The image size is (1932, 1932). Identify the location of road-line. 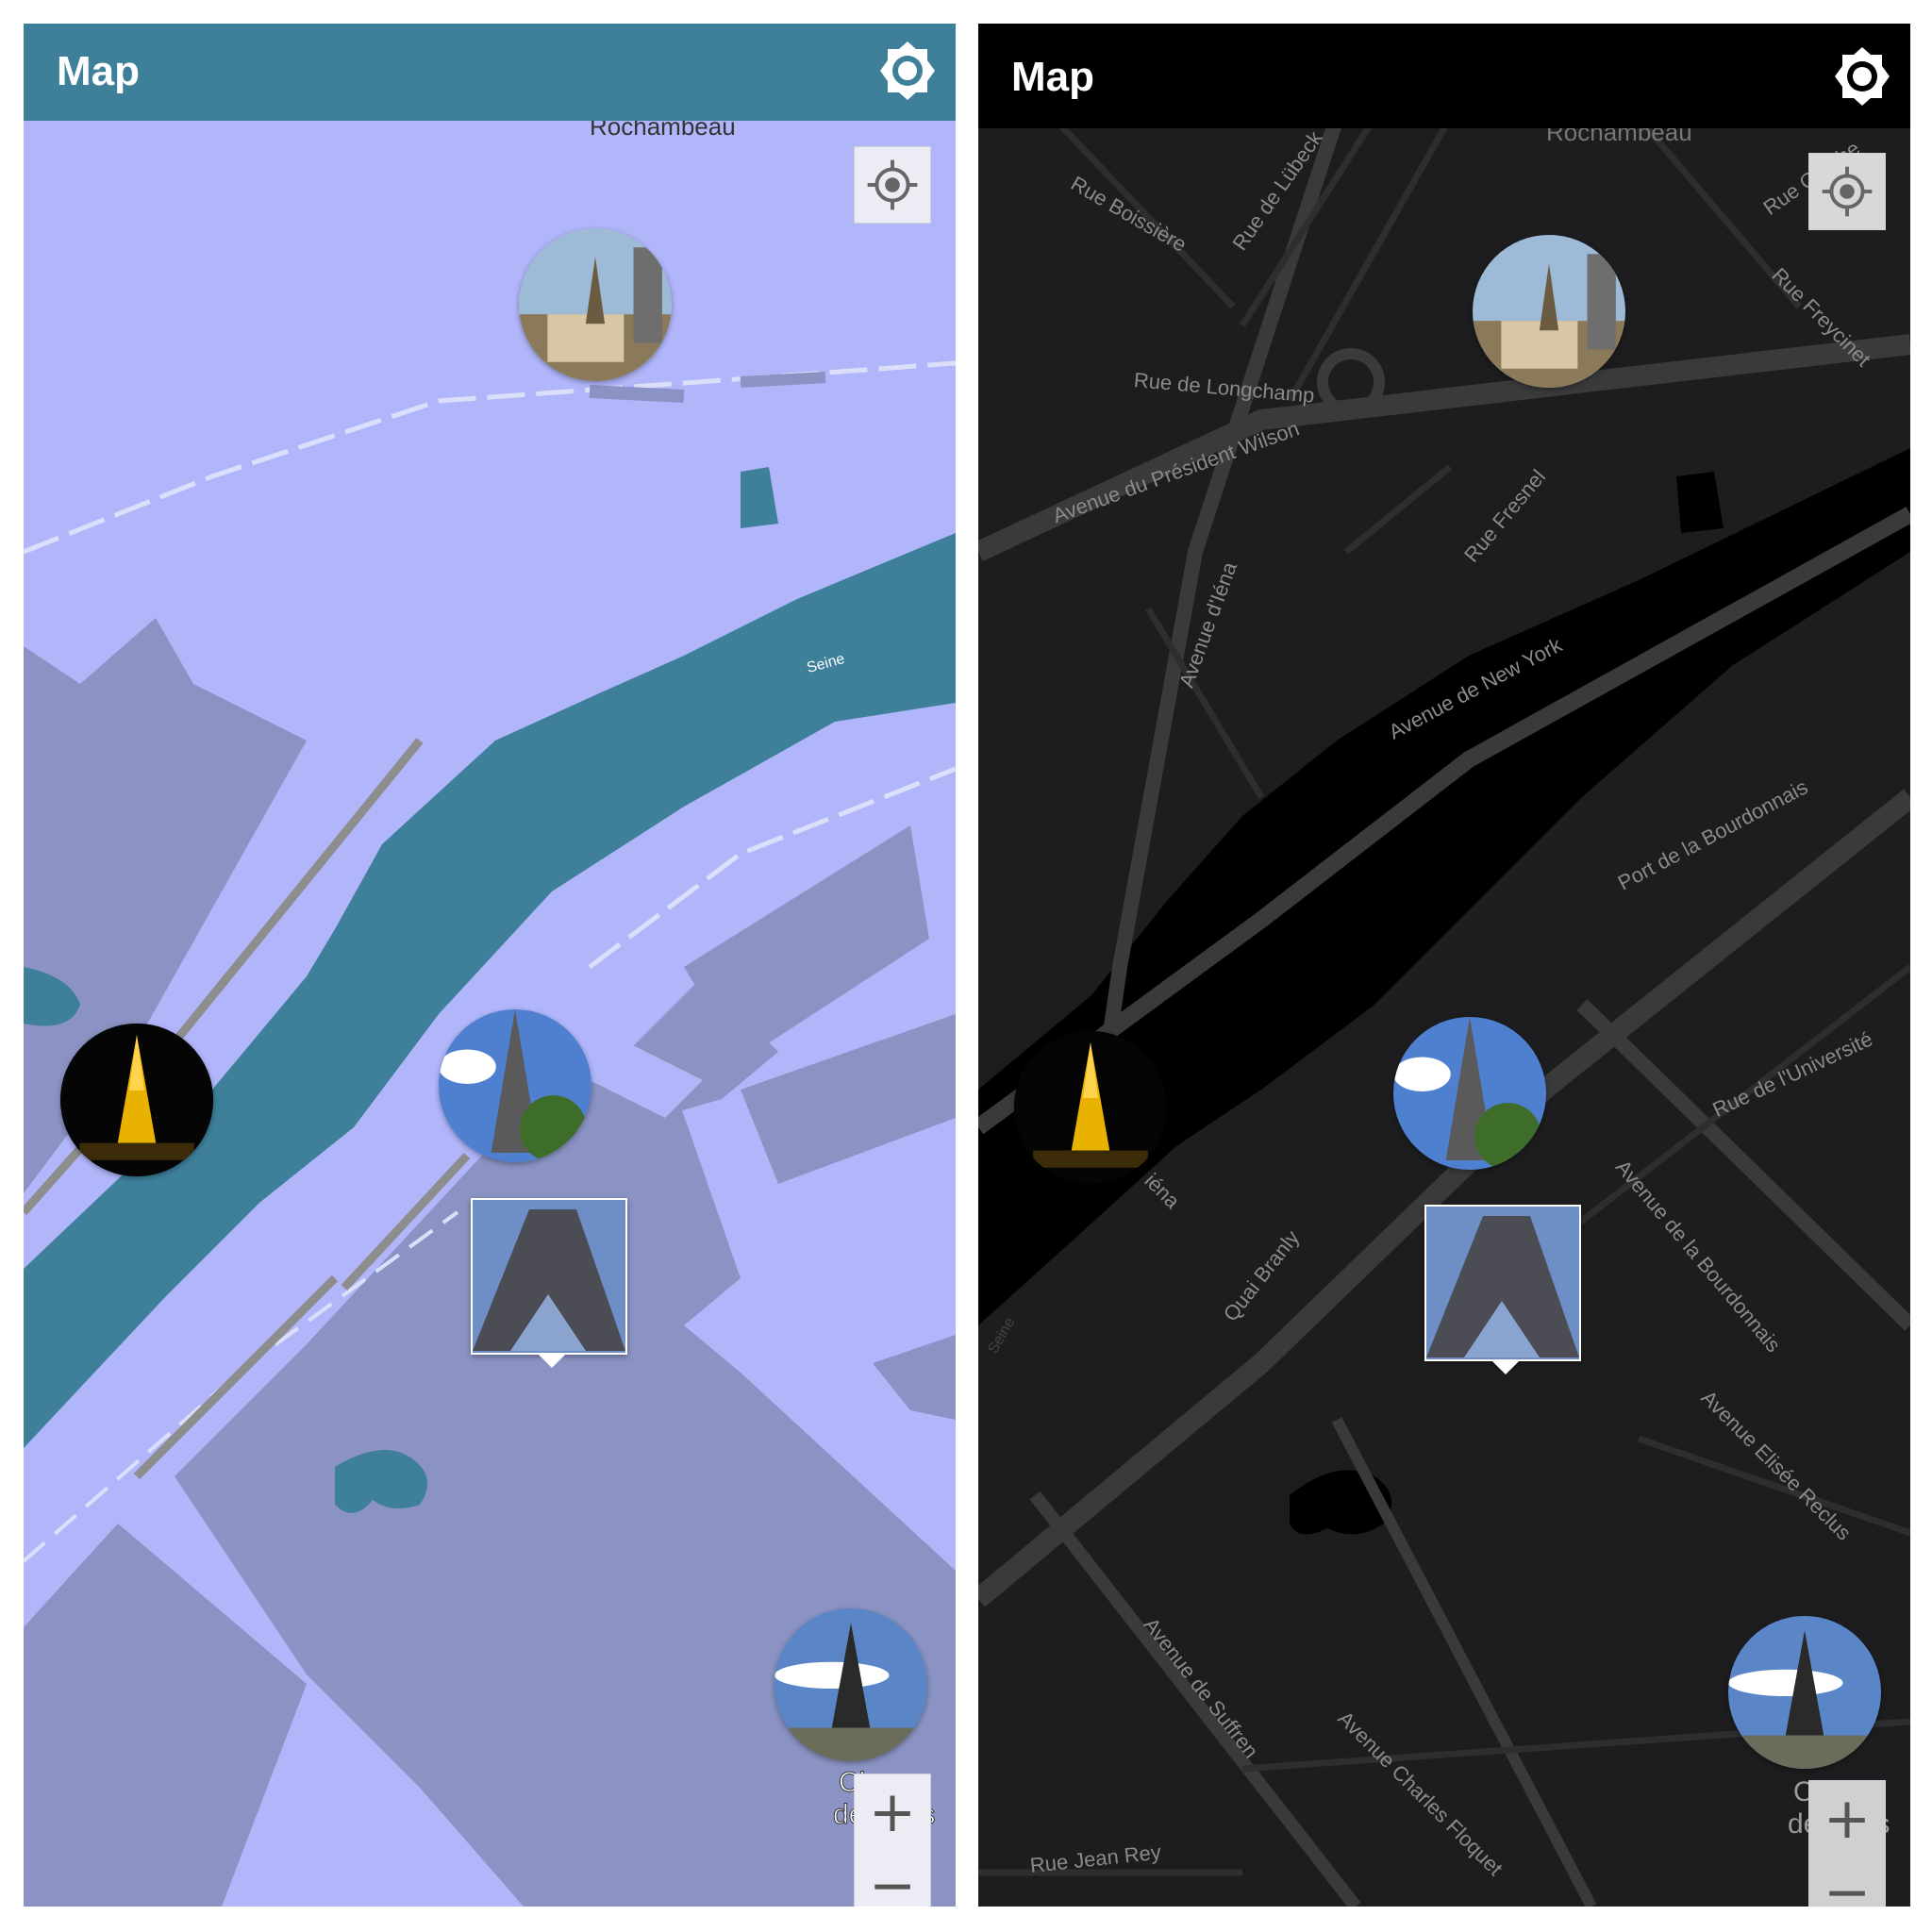
(490, 458).